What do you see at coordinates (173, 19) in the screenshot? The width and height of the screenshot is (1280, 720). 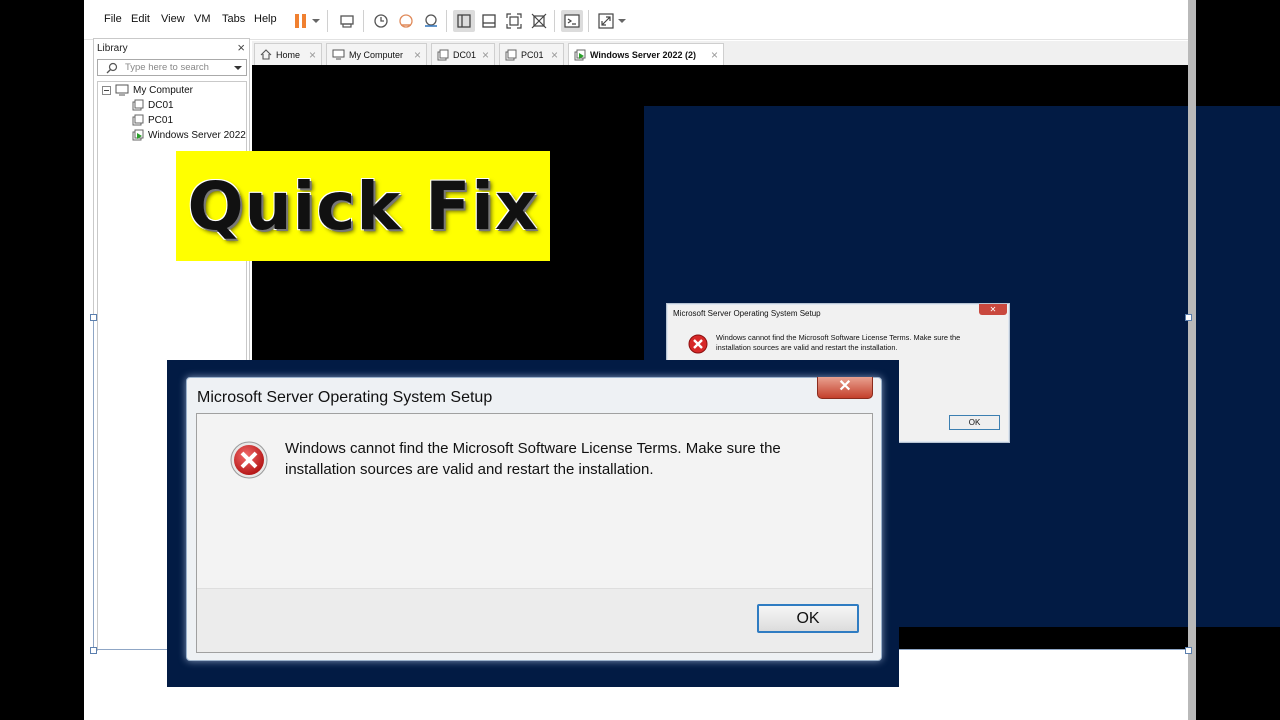 I see `menu-view: View` at bounding box center [173, 19].